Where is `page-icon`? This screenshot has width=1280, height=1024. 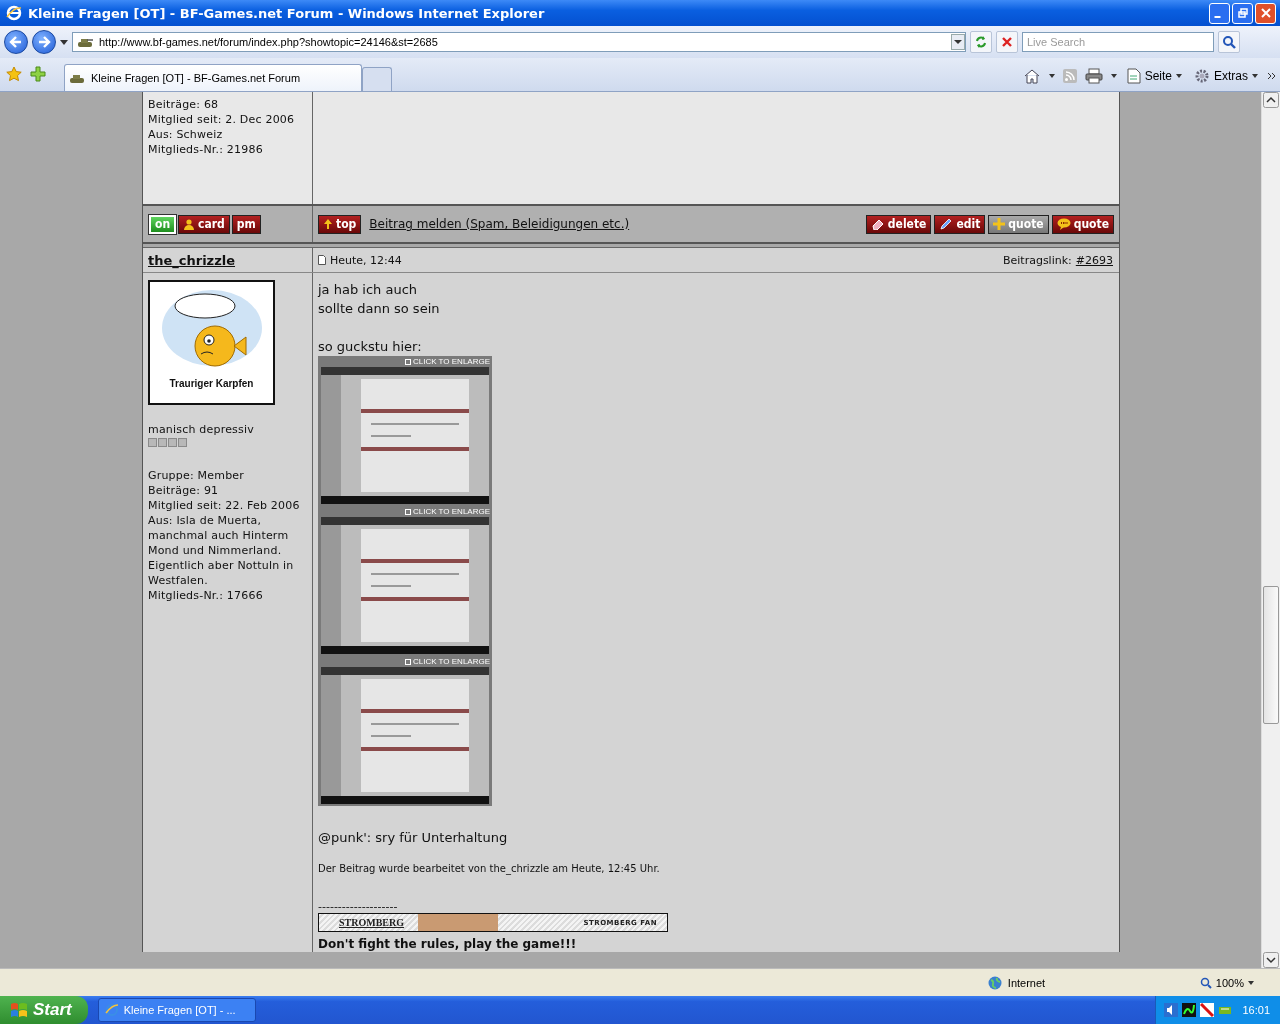 page-icon is located at coordinates (1133, 76).